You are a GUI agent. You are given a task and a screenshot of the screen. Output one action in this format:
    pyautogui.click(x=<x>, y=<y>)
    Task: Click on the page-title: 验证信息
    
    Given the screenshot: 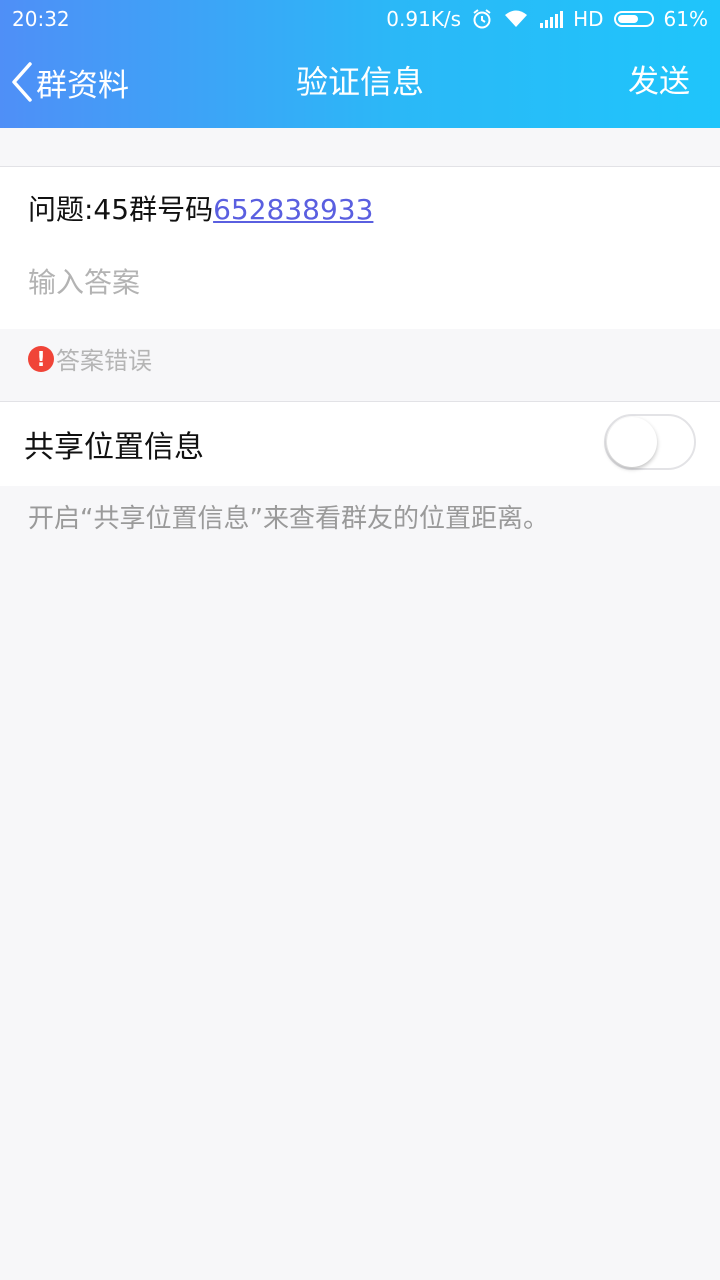 What is the action you would take?
    pyautogui.click(x=359, y=82)
    